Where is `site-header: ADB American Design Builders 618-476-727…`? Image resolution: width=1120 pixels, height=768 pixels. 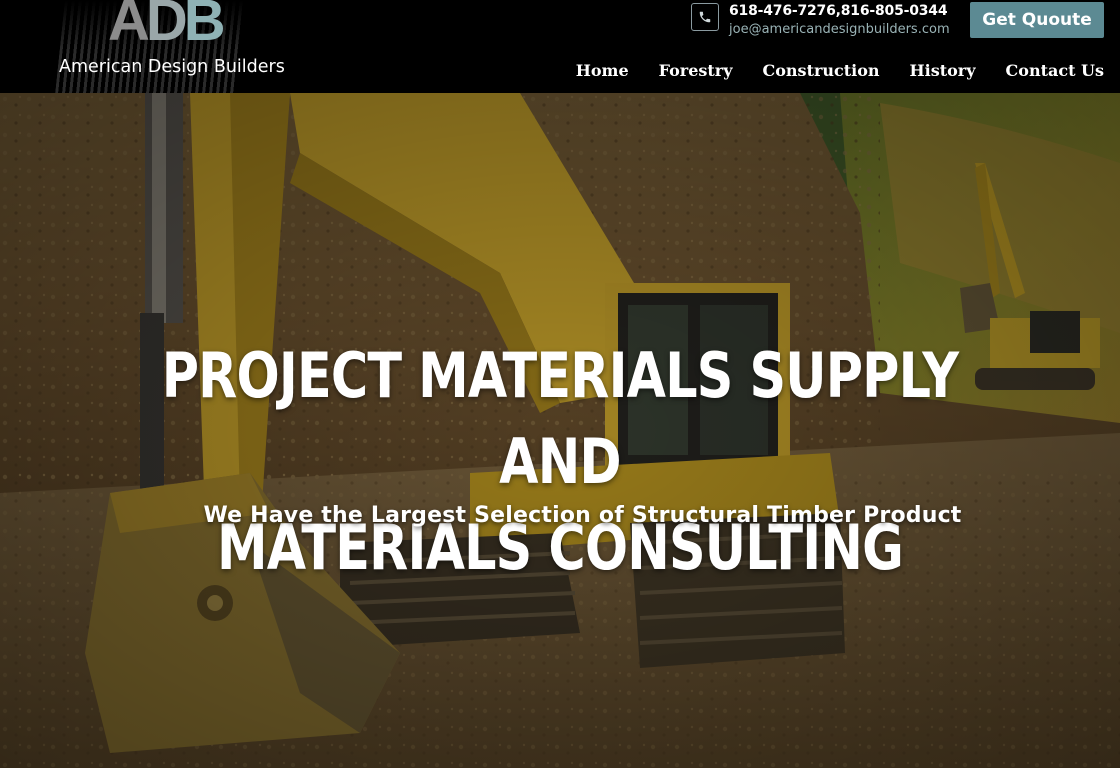
site-header: ADB American Design Builders 618-476-727… is located at coordinates (560, 46).